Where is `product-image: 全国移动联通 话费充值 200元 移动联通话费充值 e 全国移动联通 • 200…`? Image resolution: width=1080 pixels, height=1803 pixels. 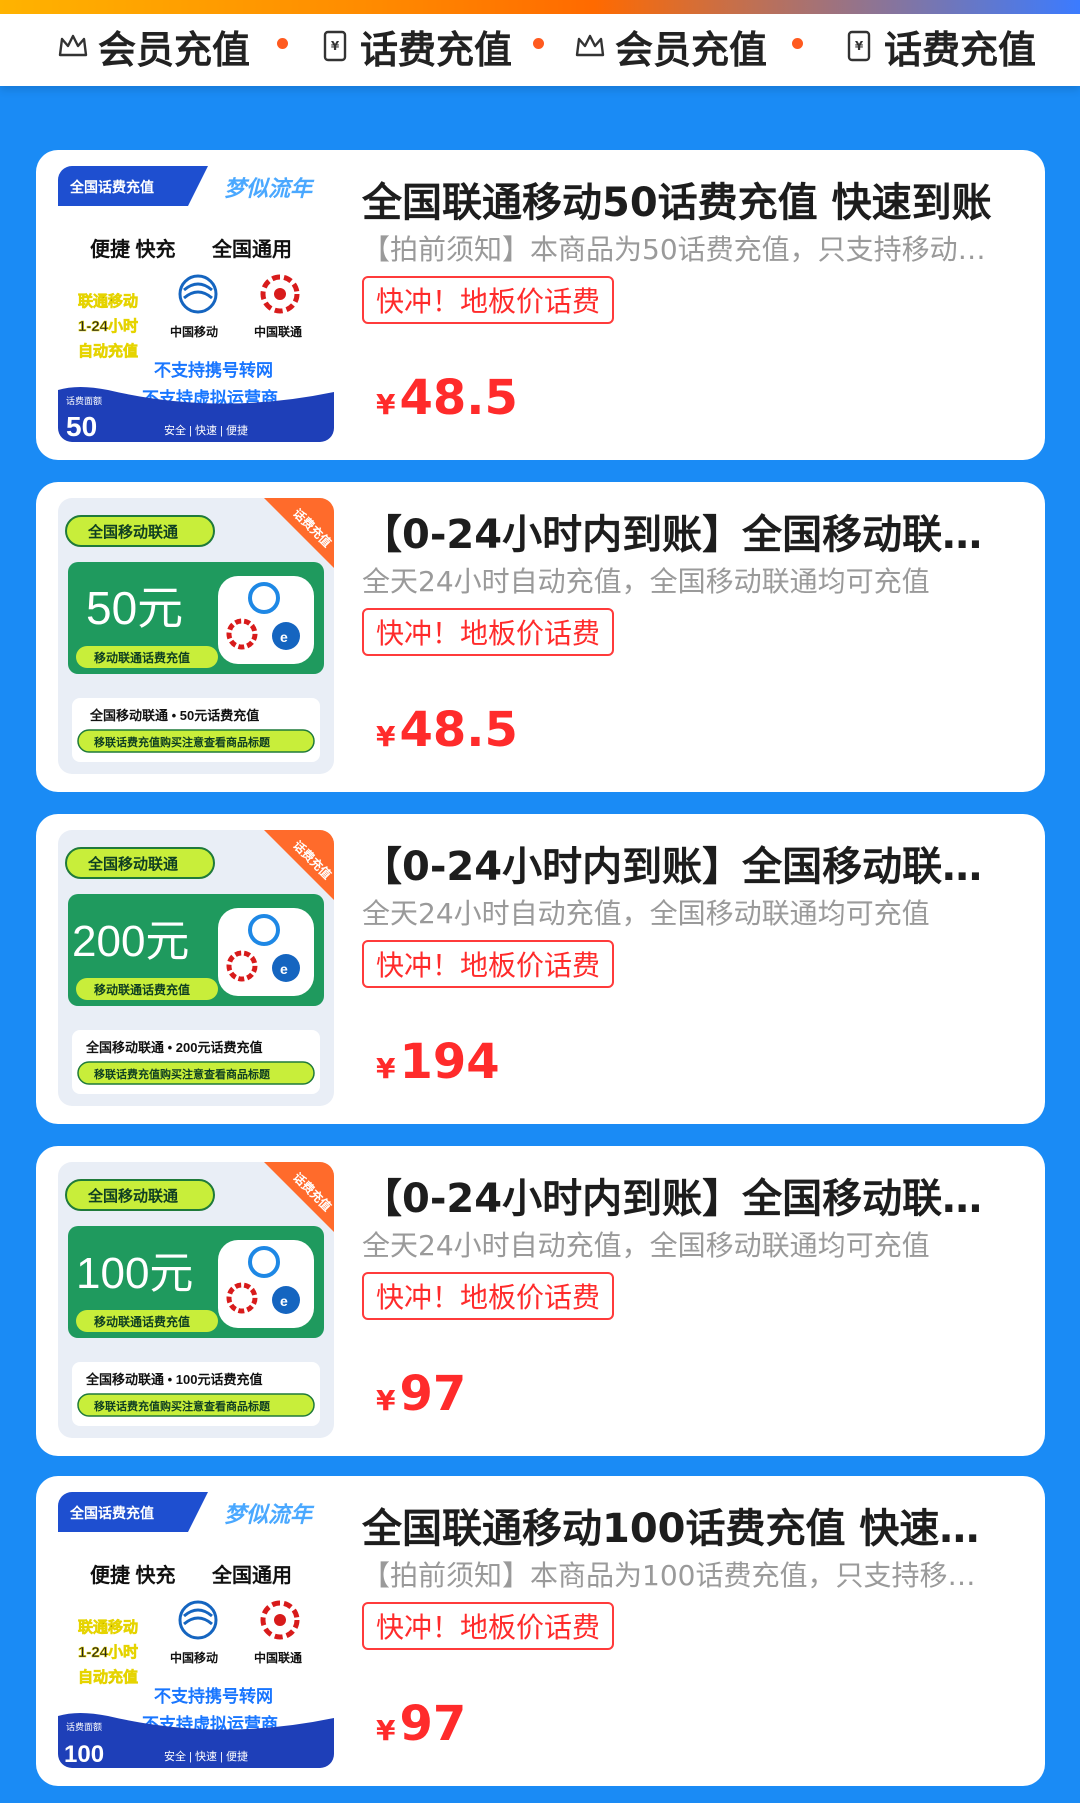
product-image: 全国移动联通 话费充值 200元 移动联通话费充值 e 全国移动联通 • 200… is located at coordinates (196, 968).